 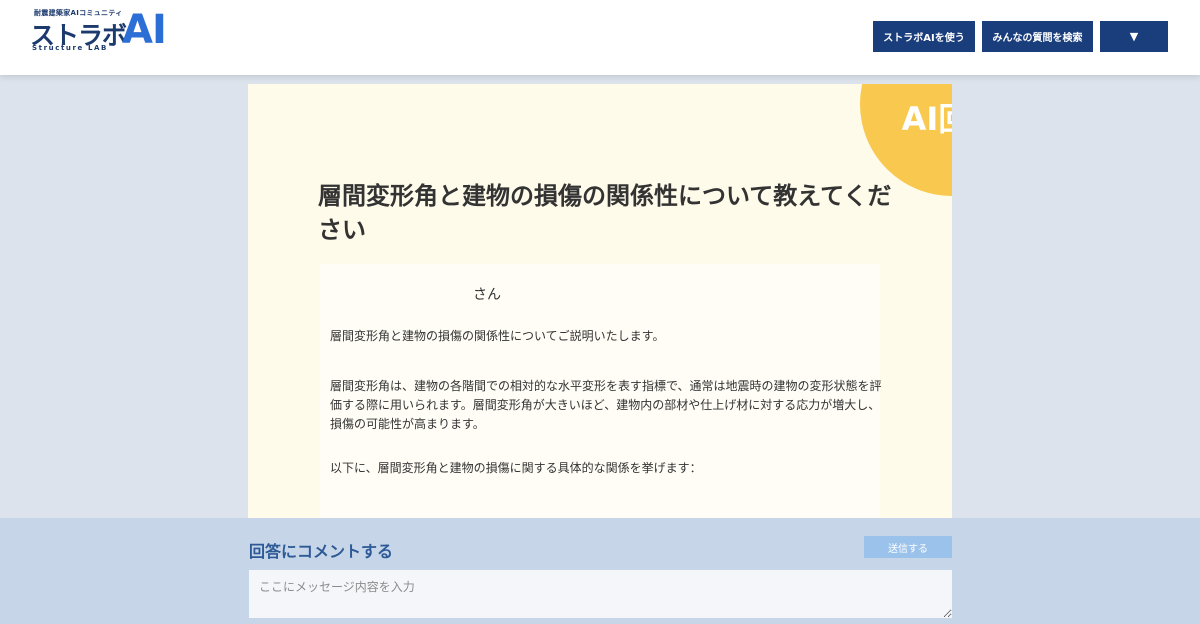 What do you see at coordinates (924, 36) in the screenshot?
I see `use-strabo-ai-button: ストラボAIを使う` at bounding box center [924, 36].